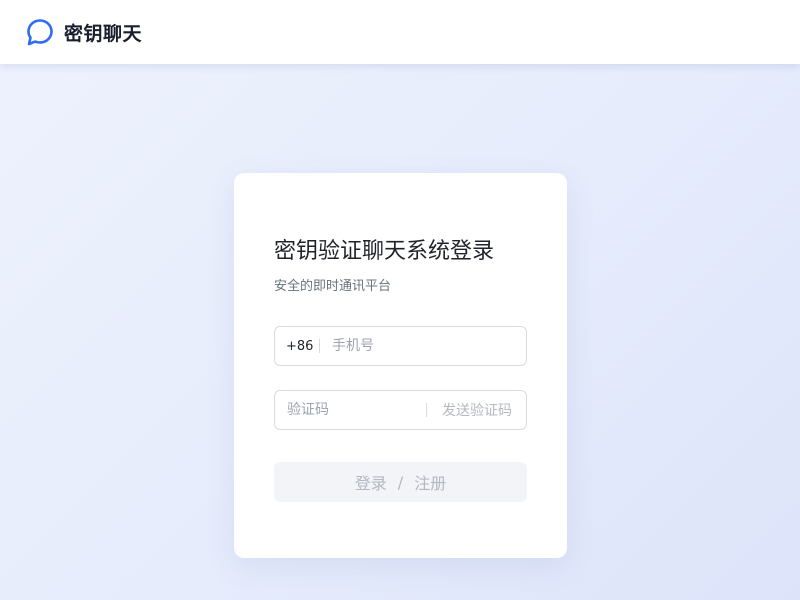  Describe the element at coordinates (476, 410) in the screenshot. I see `send-code-button: 发送验证码` at that location.